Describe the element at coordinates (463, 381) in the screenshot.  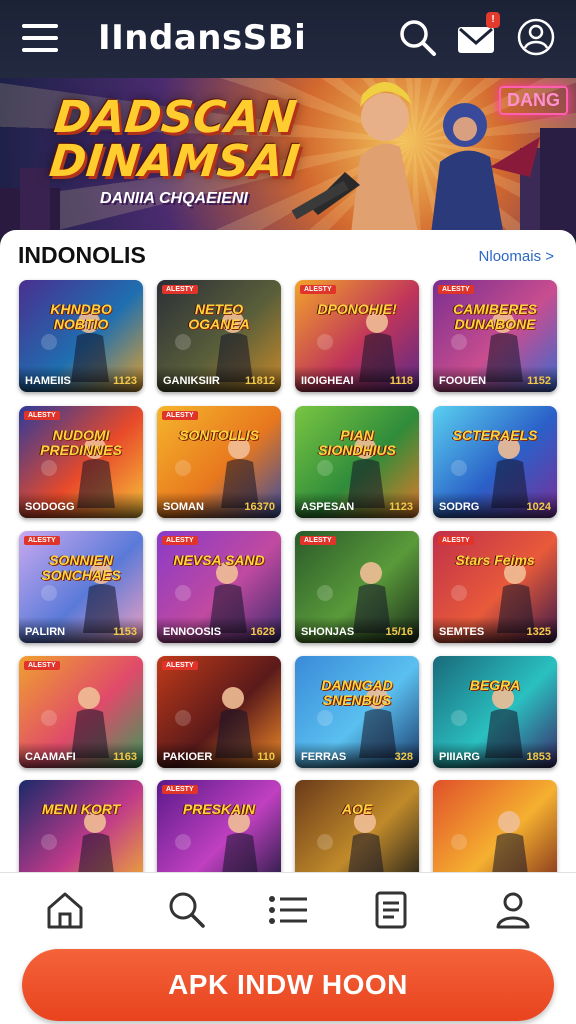
I see `game-name: FOOUEN` at that location.